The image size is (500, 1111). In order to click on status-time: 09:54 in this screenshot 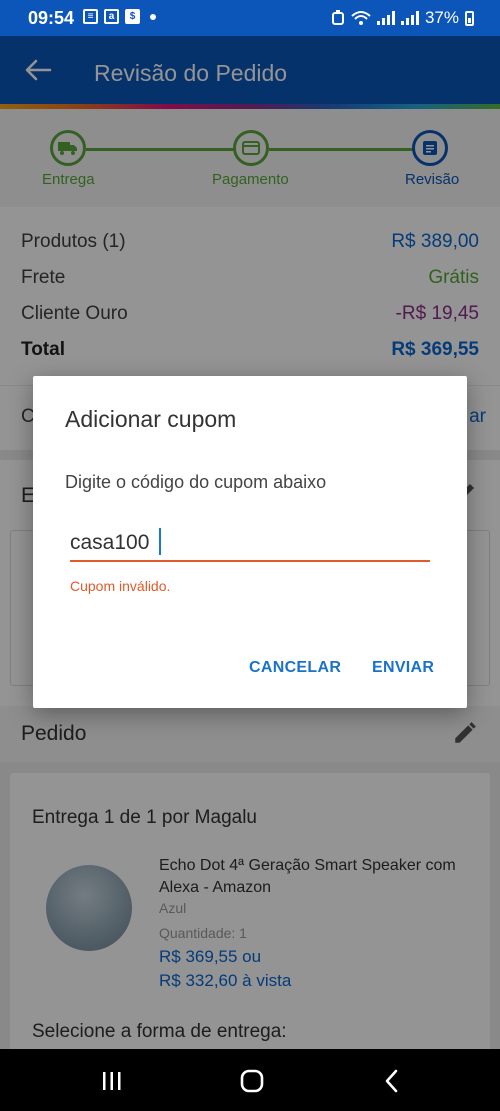, I will do `click(51, 18)`.